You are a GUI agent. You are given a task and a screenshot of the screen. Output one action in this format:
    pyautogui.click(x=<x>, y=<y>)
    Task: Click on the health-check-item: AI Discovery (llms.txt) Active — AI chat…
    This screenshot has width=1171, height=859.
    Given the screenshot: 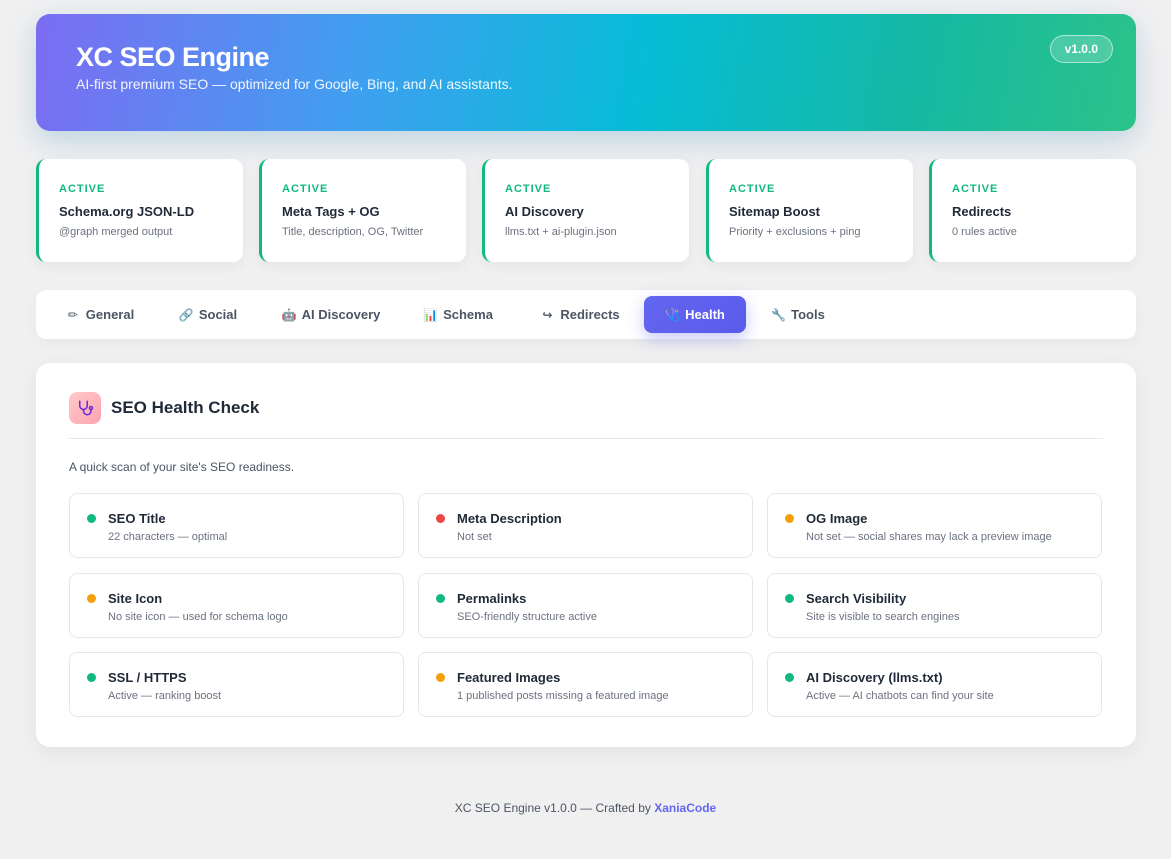 What is the action you would take?
    pyautogui.click(x=934, y=684)
    